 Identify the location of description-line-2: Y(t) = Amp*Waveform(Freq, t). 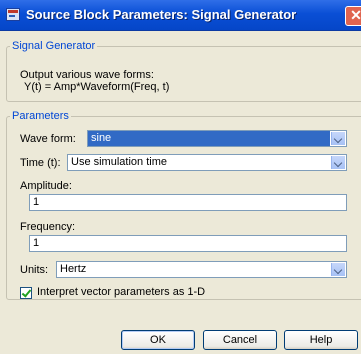
(97, 87).